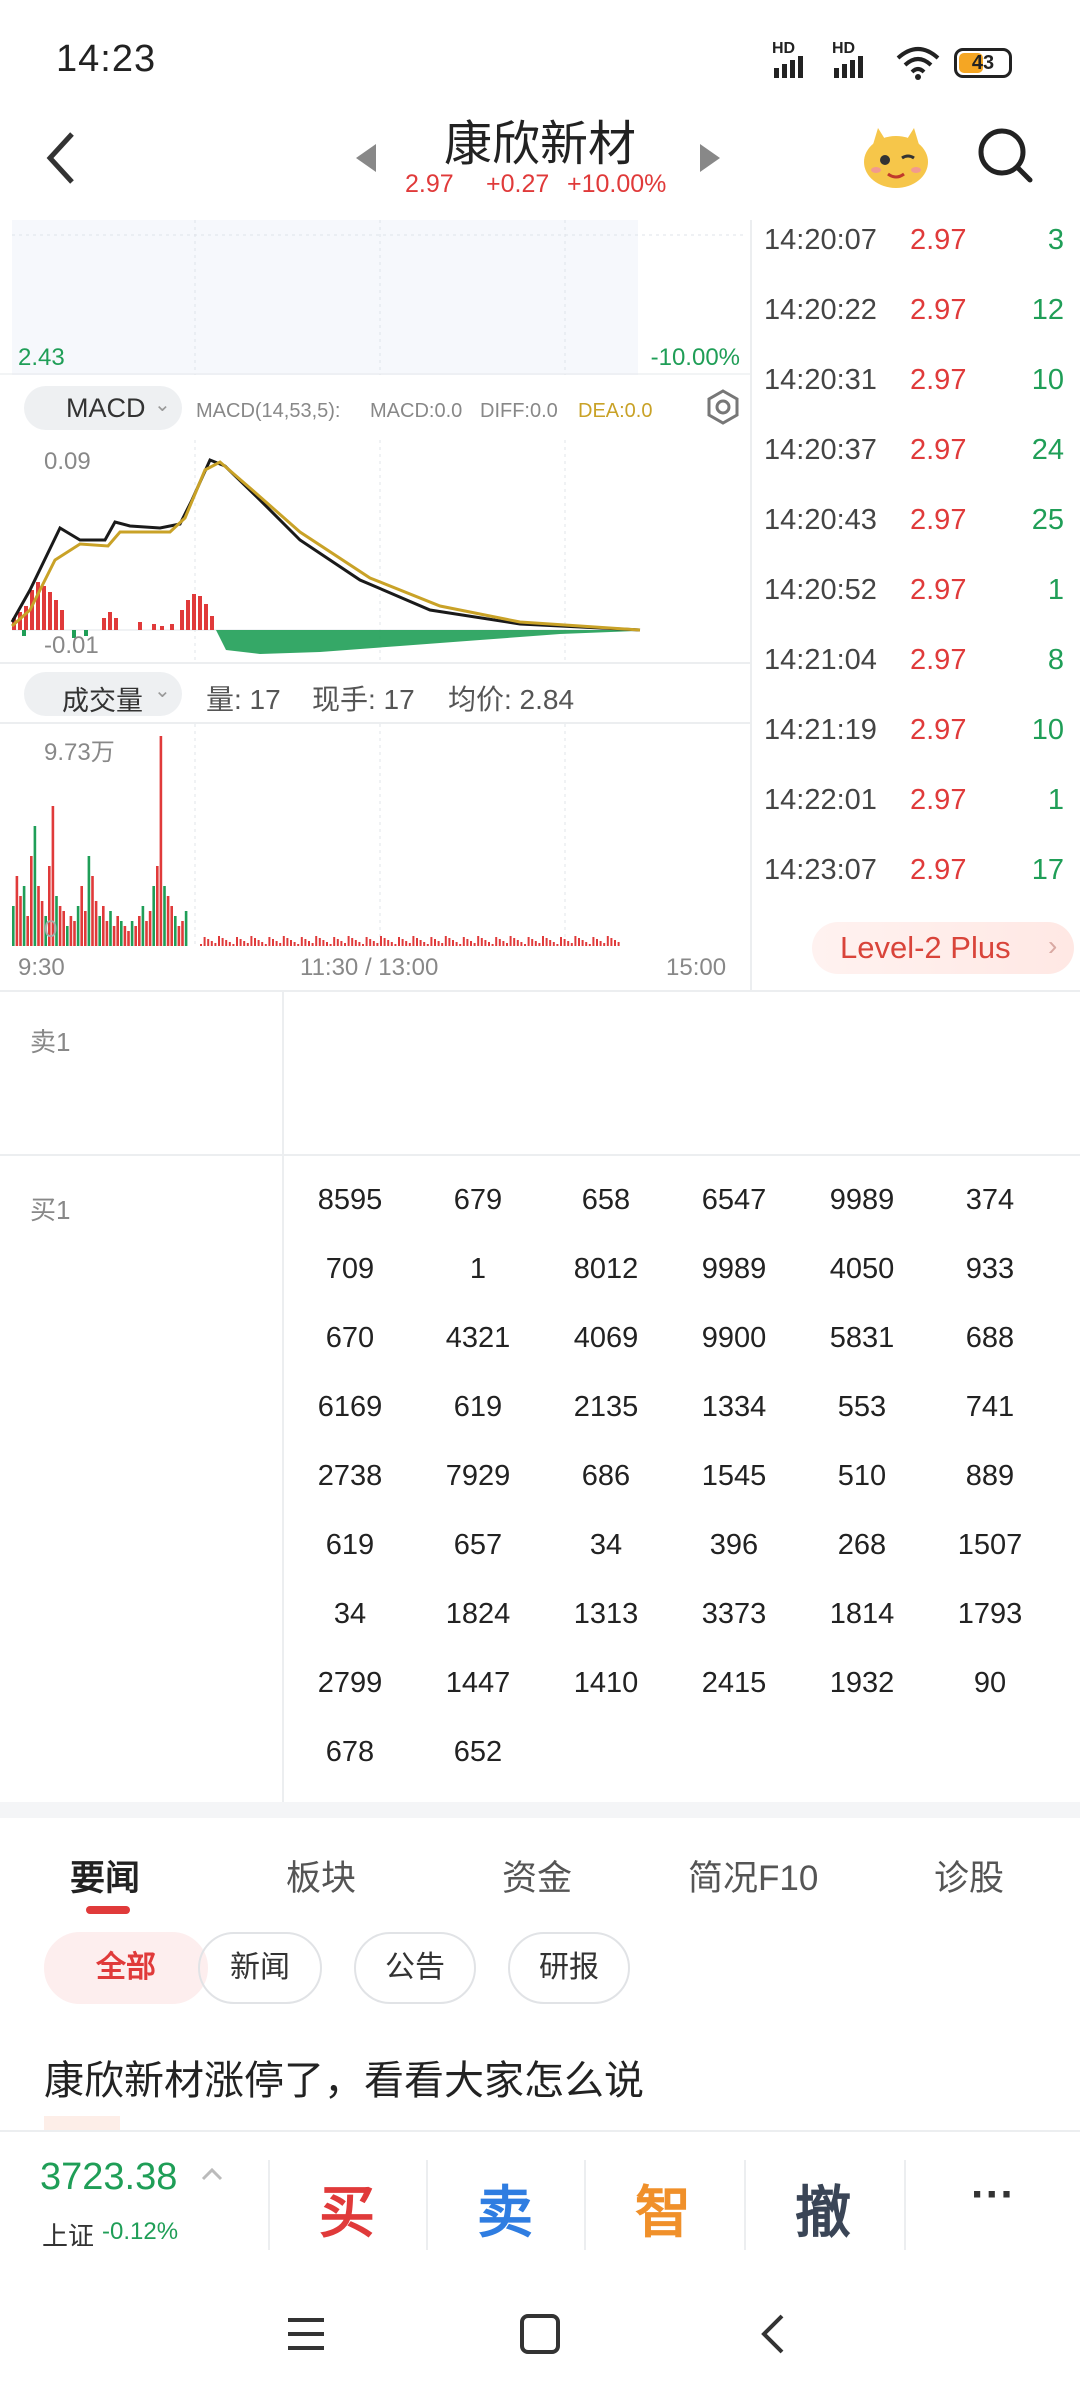 This screenshot has height=2400, width=1080. Describe the element at coordinates (606, 1407) in the screenshot. I see `queue-order-size: 2135` at that location.